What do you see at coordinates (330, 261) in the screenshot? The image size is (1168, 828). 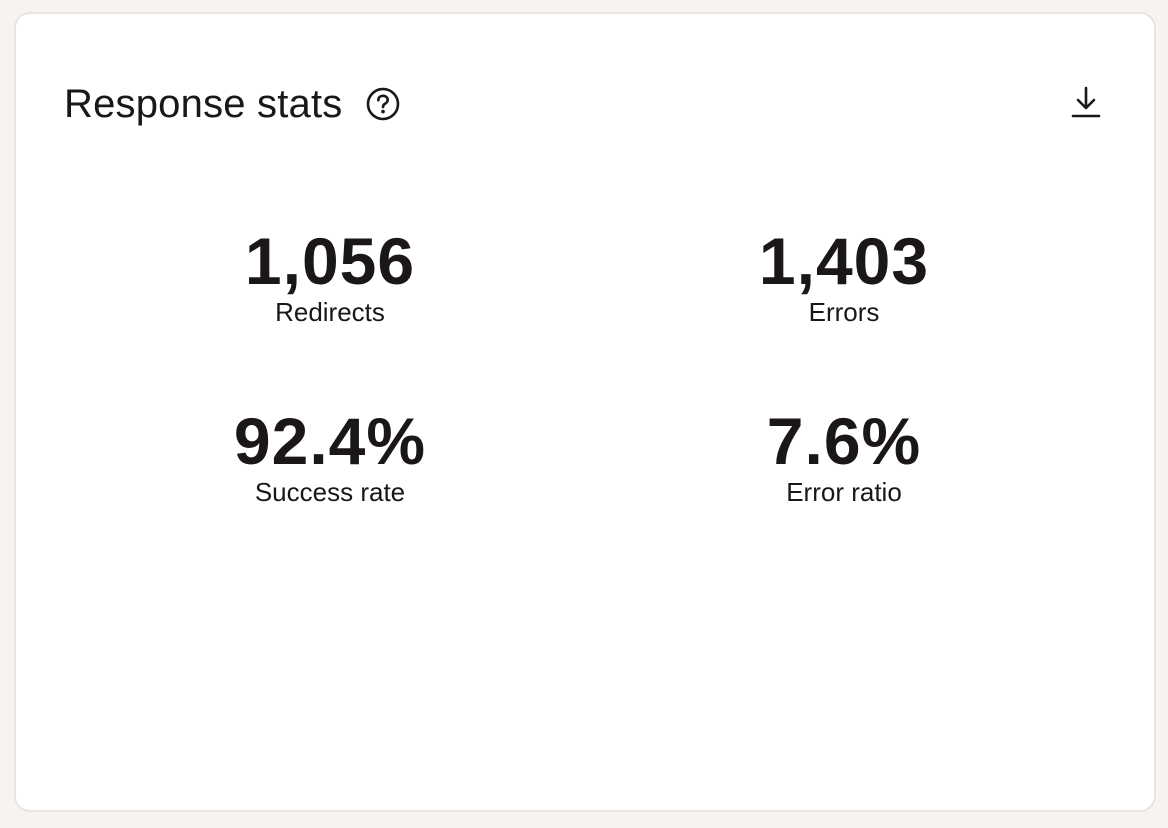 I see `stat-value: 1,056` at bounding box center [330, 261].